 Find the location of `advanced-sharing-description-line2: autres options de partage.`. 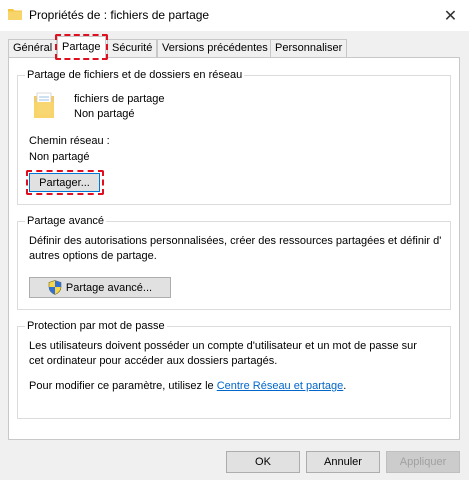

advanced-sharing-description-line2: autres options de partage. is located at coordinates (93, 256).